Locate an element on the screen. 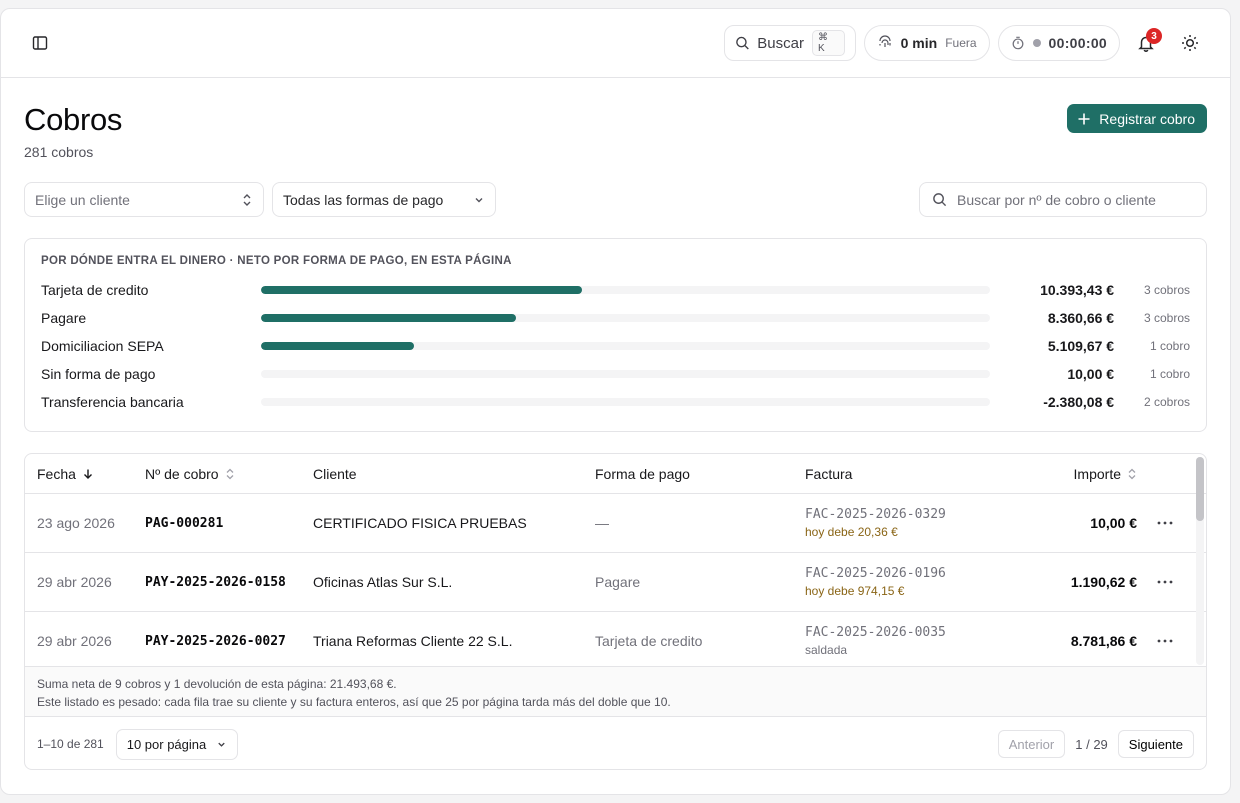  pagination-range: 1–10 de 281 is located at coordinates (70, 744).